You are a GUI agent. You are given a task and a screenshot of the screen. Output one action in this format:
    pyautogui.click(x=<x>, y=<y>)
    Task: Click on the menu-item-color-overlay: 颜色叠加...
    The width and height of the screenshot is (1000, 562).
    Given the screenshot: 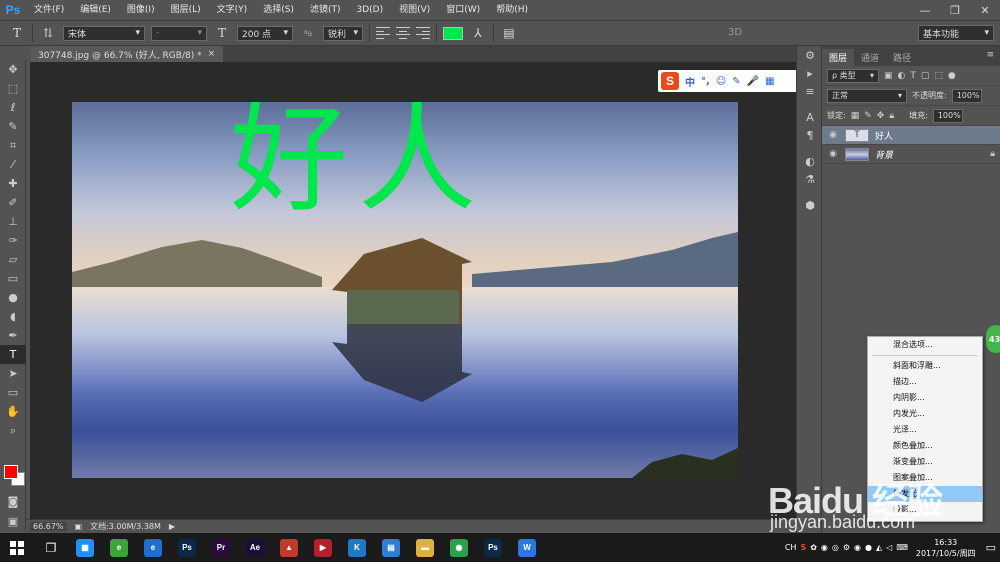 What is the action you would take?
    pyautogui.click(x=925, y=446)
    